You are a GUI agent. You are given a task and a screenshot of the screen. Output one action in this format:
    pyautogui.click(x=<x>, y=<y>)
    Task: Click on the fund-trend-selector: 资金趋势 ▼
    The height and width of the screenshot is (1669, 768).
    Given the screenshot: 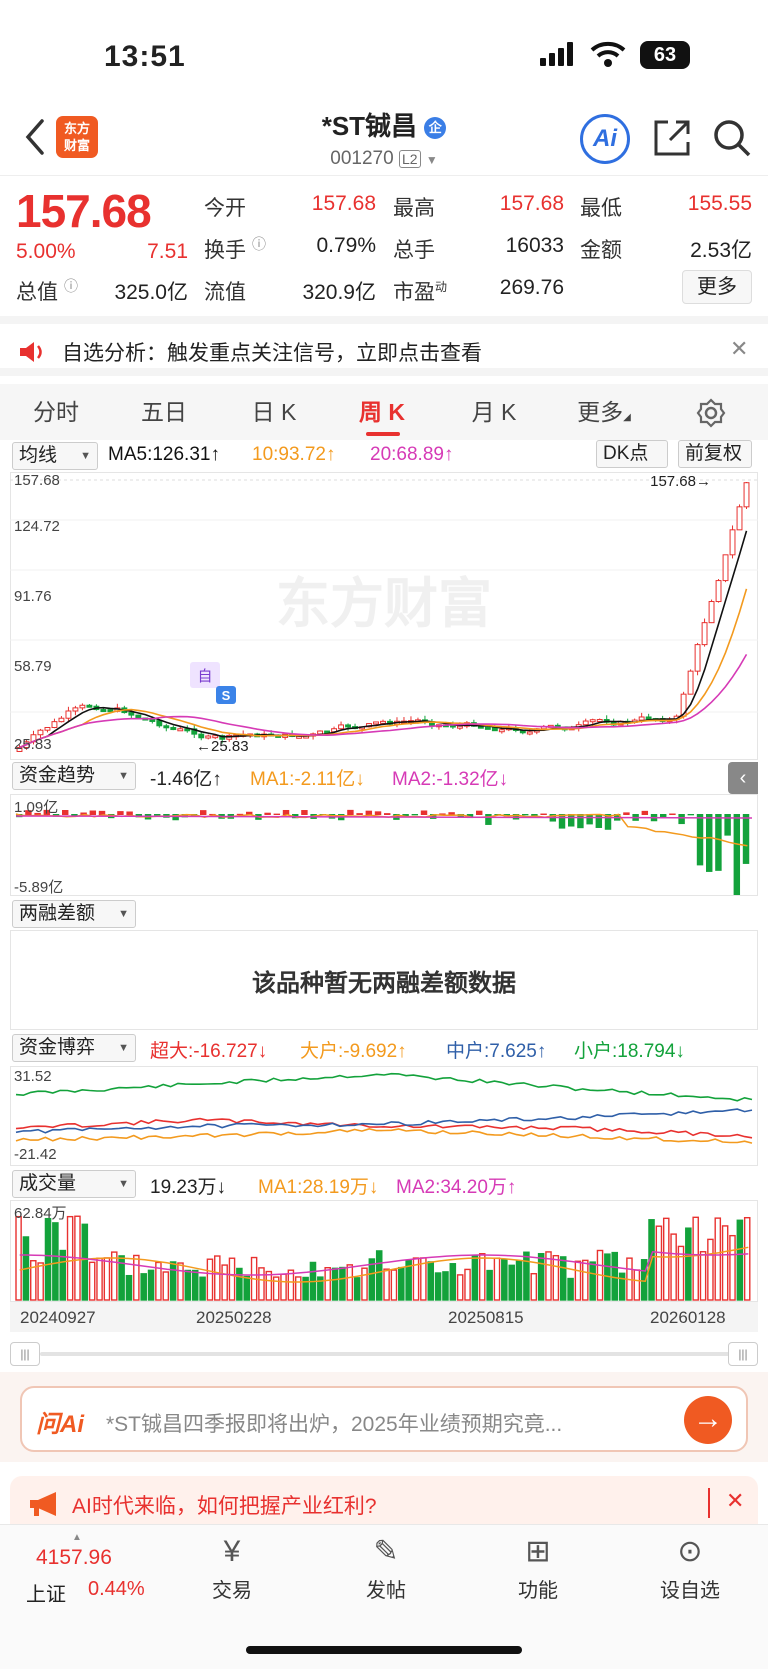 What is the action you would take?
    pyautogui.click(x=74, y=776)
    